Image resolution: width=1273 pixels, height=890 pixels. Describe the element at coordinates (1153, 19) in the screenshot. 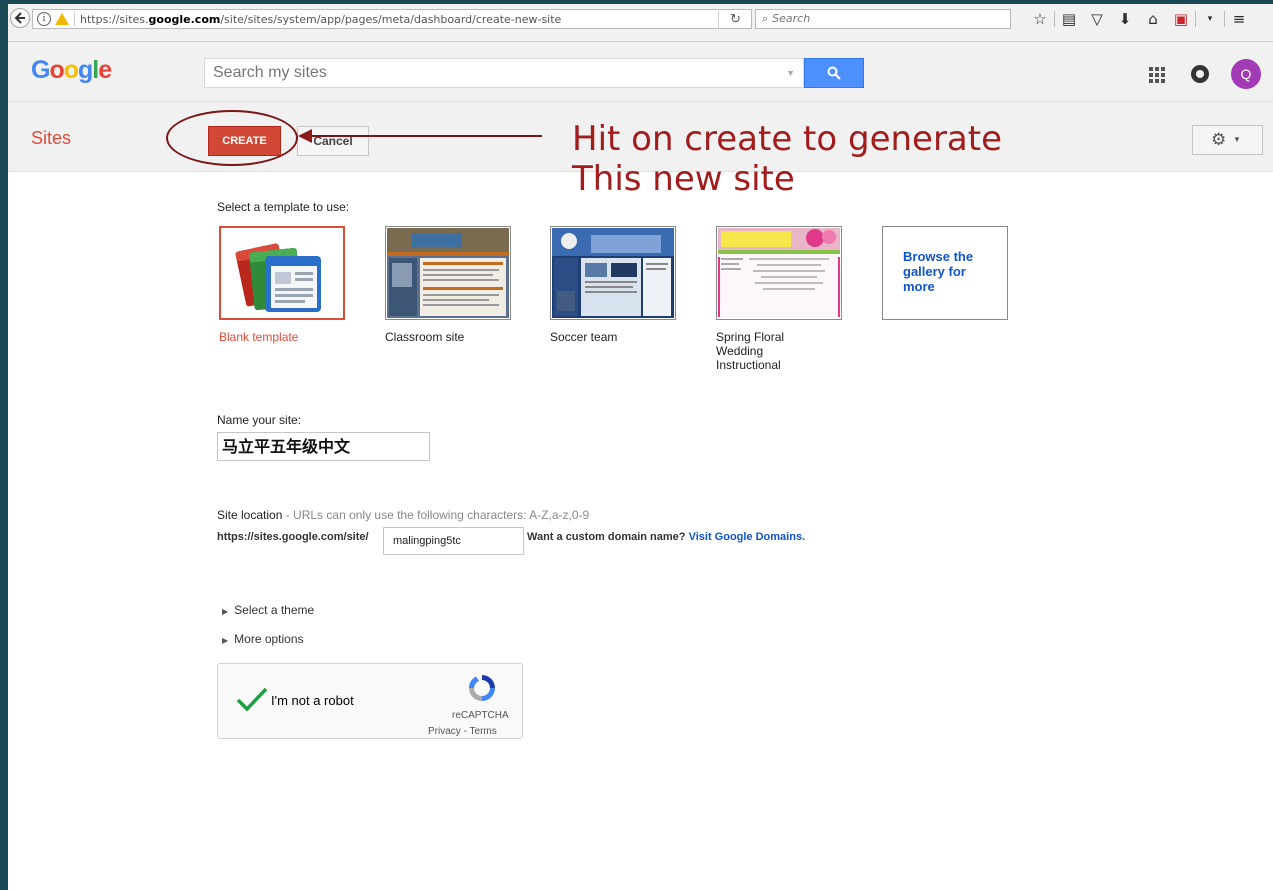

I see `home-icon: ⌂` at that location.